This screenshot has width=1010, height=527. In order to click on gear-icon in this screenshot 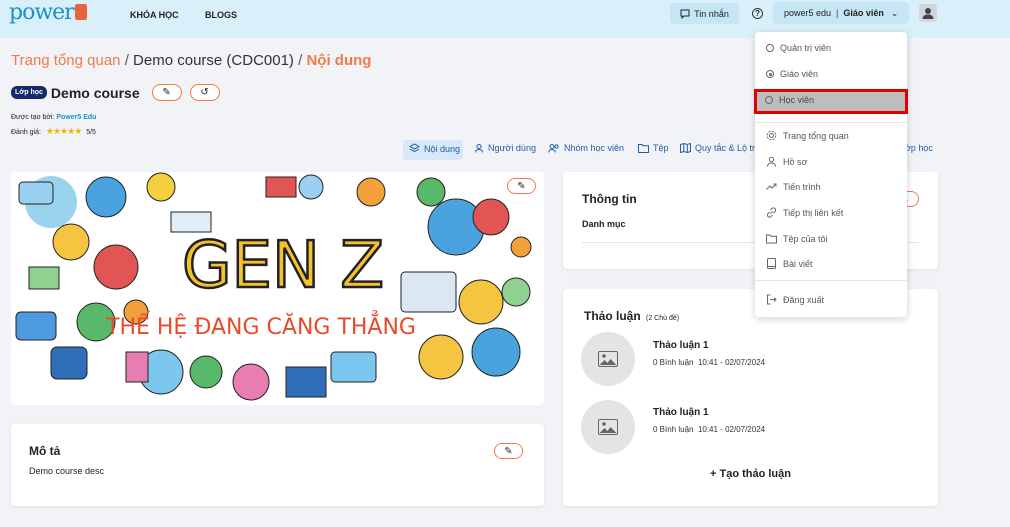, I will do `click(771, 135)`.